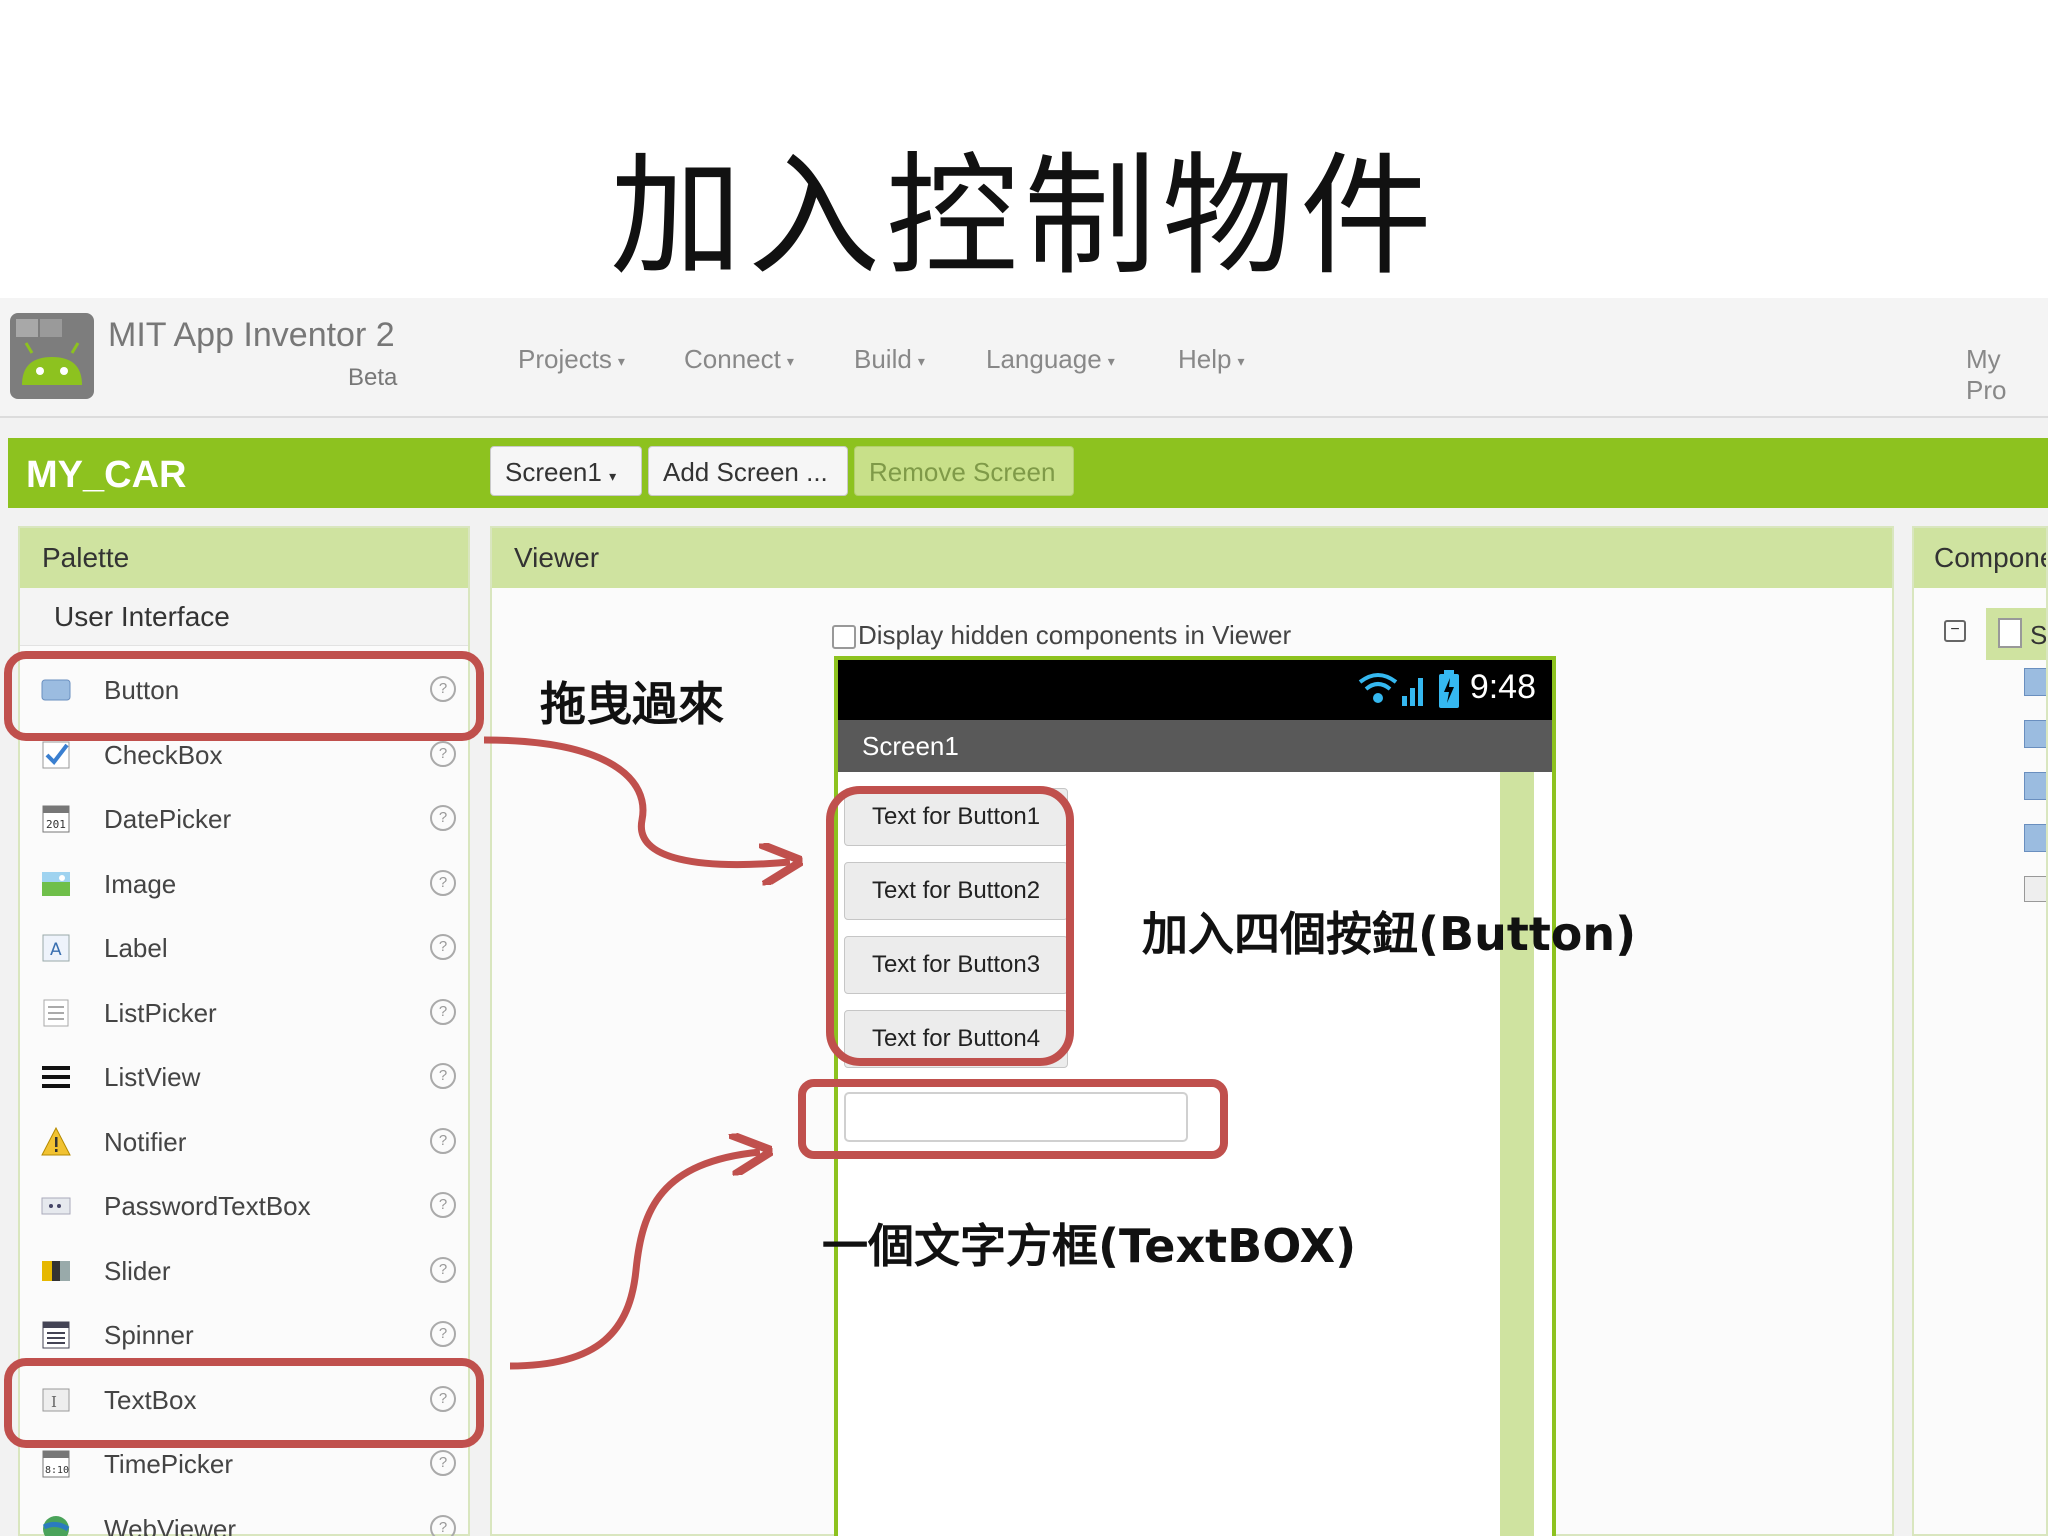 This screenshot has width=2048, height=1536. What do you see at coordinates (244, 1464) in the screenshot?
I see `palette-item-timepicker: 8:10 TimePicker?` at bounding box center [244, 1464].